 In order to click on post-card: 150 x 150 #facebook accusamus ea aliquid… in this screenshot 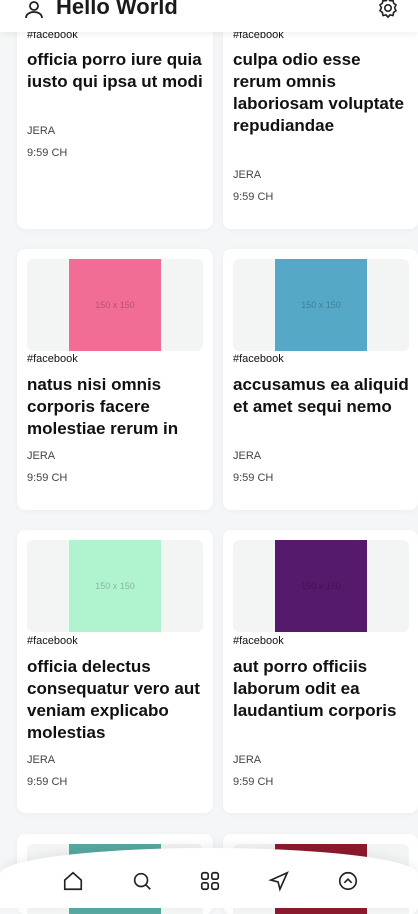, I will do `click(320, 379)`.